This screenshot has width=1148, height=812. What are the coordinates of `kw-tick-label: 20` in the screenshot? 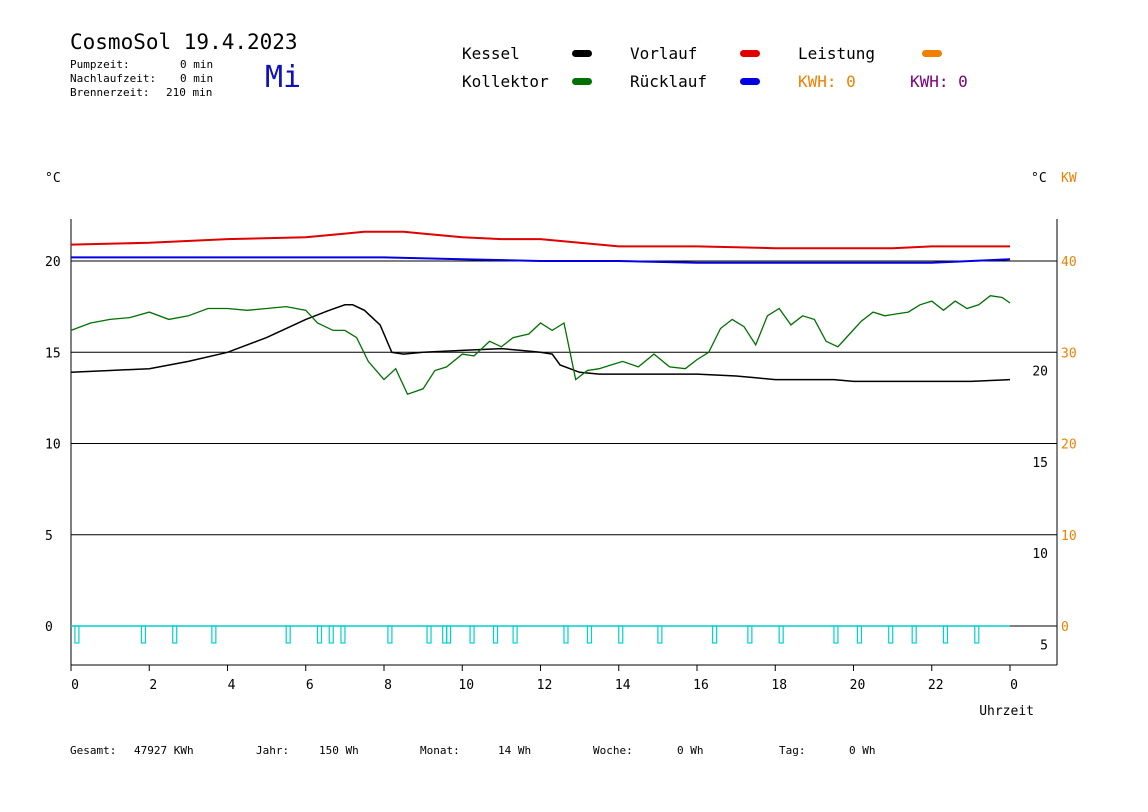 It's located at (1069, 445).